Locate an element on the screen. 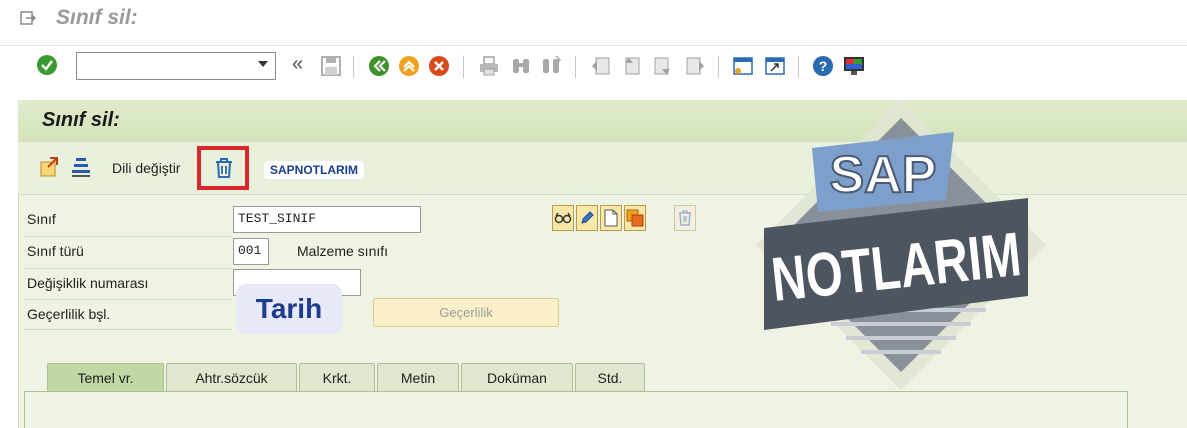  sinif-input: TEST_SINIF is located at coordinates (327, 219).